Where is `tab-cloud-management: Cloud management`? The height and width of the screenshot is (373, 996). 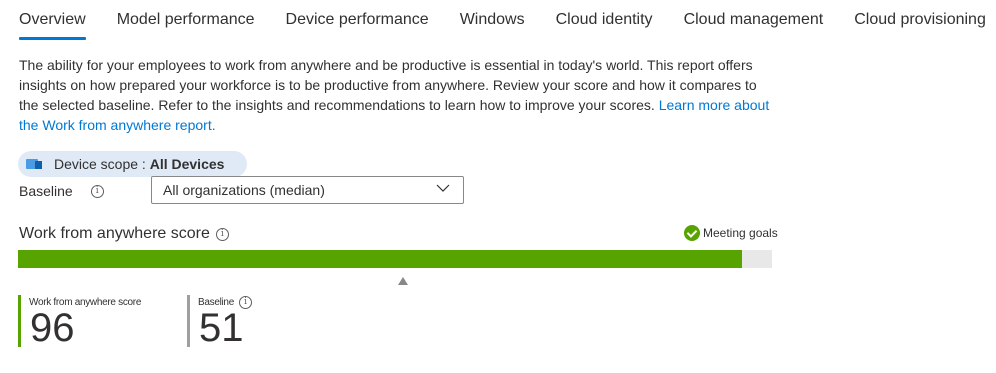 tab-cloud-management: Cloud management is located at coordinates (754, 19).